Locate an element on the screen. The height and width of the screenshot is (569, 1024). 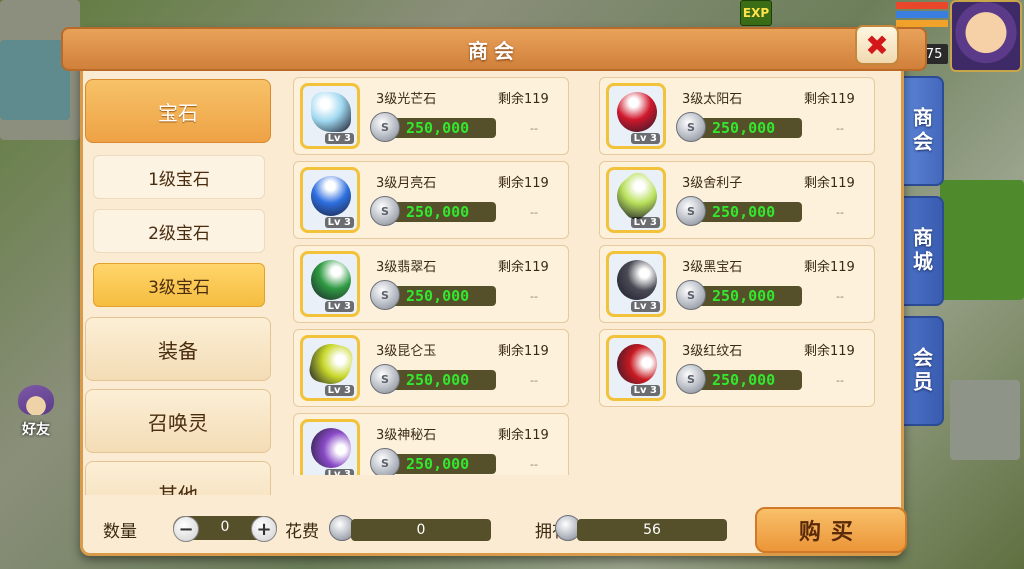
item-name: 3级神秘石 is located at coordinates (406, 435).